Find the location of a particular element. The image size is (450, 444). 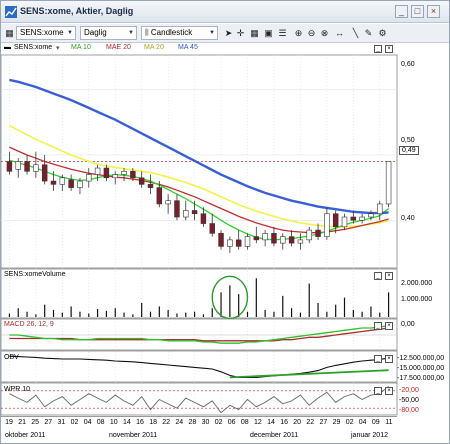

obv-ytick: -12.500.000,00 is located at coordinates (421, 358).